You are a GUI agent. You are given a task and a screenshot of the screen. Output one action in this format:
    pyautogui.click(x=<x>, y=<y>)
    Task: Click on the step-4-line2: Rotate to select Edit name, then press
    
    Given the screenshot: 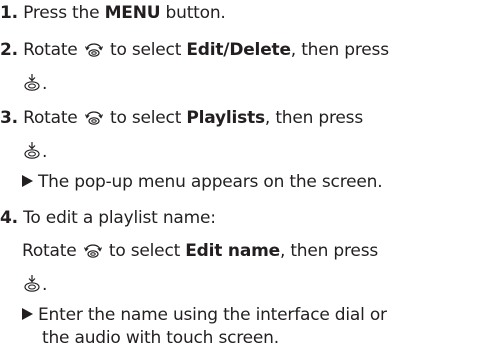 What is the action you would take?
    pyautogui.click(x=200, y=252)
    